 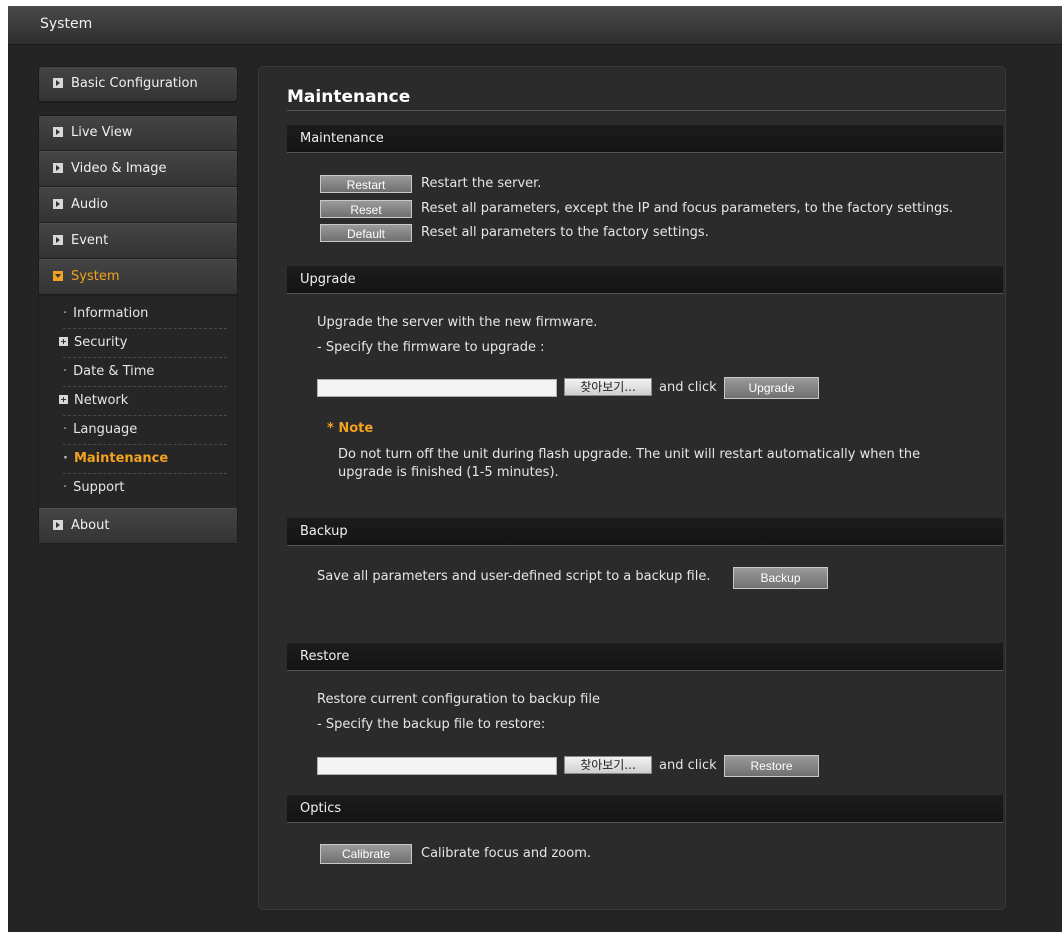 What do you see at coordinates (89, 204) in the screenshot?
I see `sidebar-item-label: Audio` at bounding box center [89, 204].